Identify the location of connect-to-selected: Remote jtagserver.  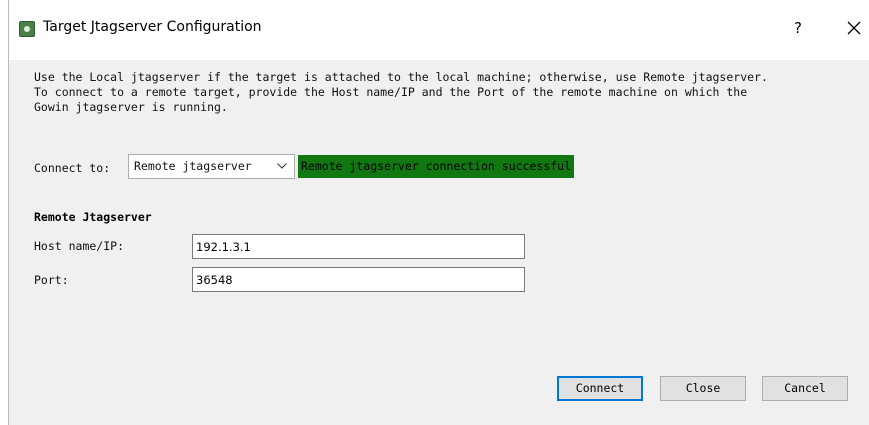
(193, 166).